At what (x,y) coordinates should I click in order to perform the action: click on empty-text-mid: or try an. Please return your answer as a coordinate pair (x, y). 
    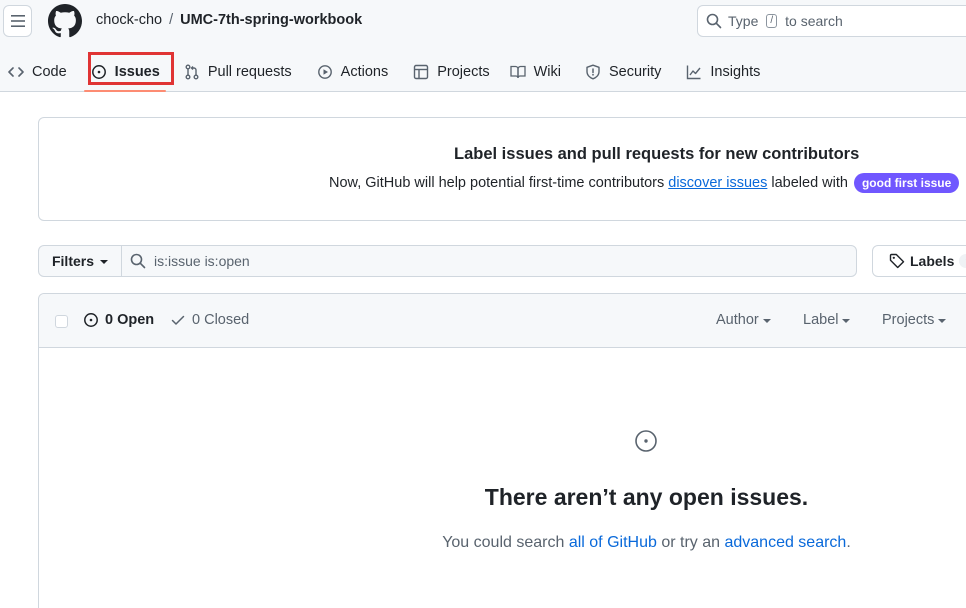
    Looking at the image, I should click on (691, 542).